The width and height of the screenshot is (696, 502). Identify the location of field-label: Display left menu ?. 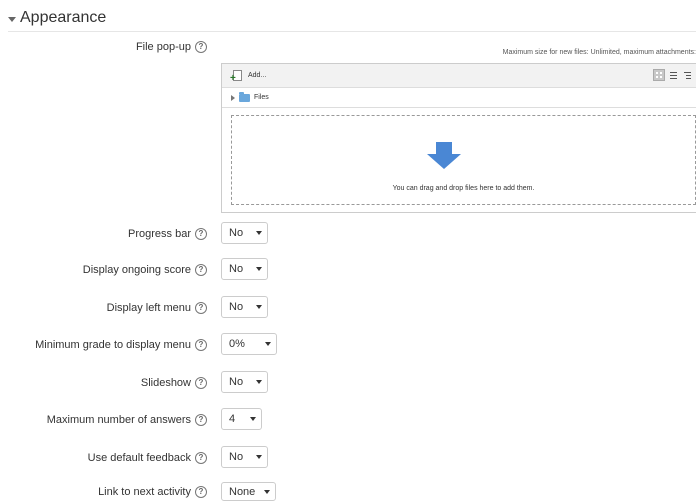
(157, 308).